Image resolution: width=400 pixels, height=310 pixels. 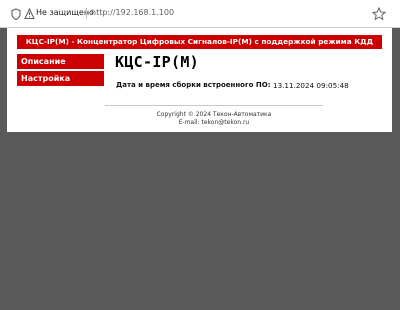 What do you see at coordinates (200, 14) in the screenshot?
I see `address-bar: Не защищено http://192.168.1.100` at bounding box center [200, 14].